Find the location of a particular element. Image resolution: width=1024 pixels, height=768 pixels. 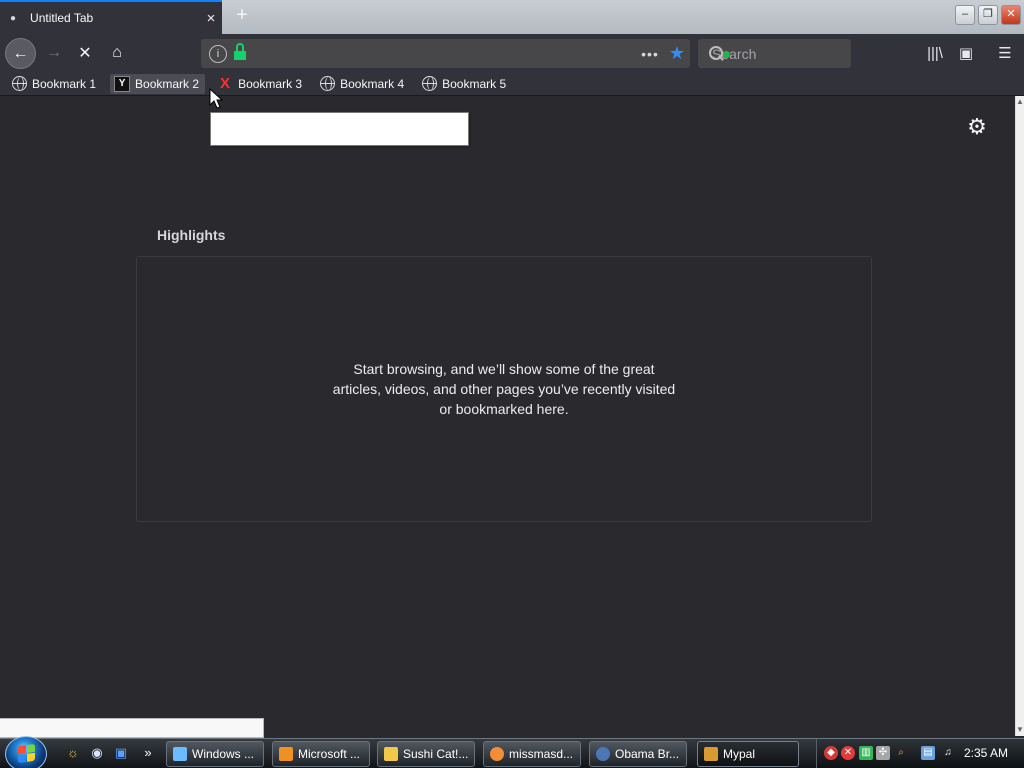

taskbar-label: Mypal is located at coordinates (739, 754).